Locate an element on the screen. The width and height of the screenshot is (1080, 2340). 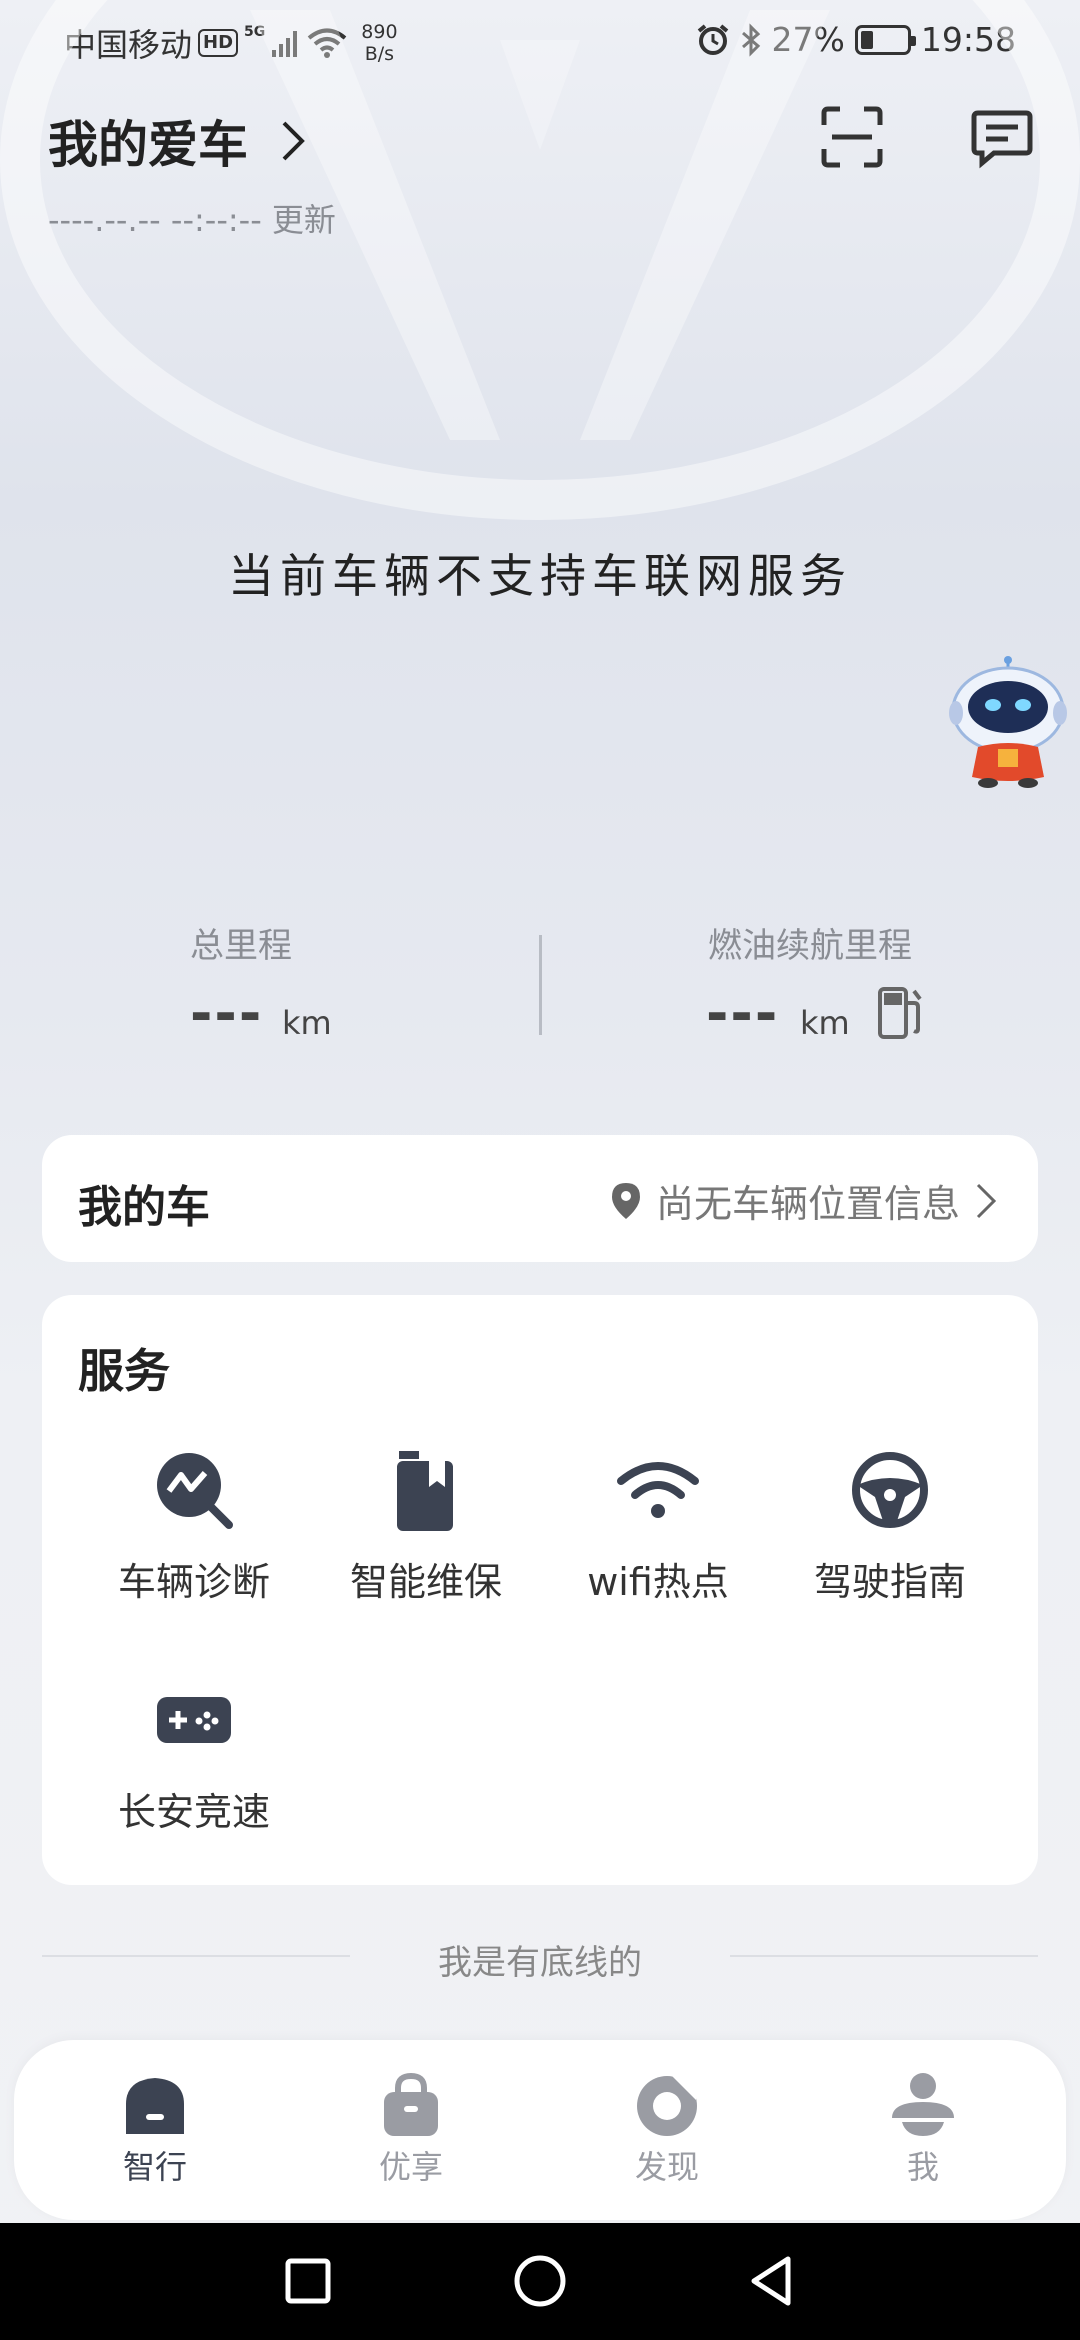
service-label: 智能维保 is located at coordinates (425, 1582).